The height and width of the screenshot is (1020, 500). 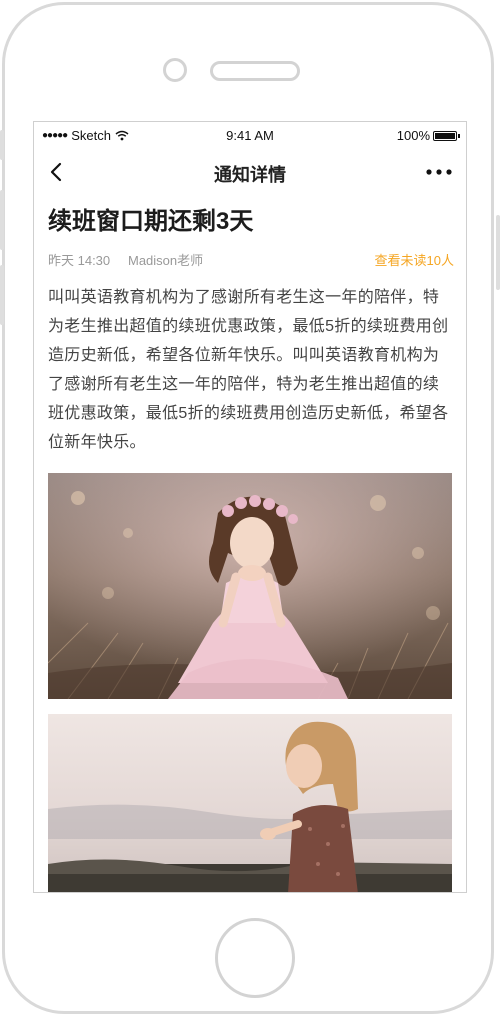 I want to click on front-camera, so click(x=175, y=70).